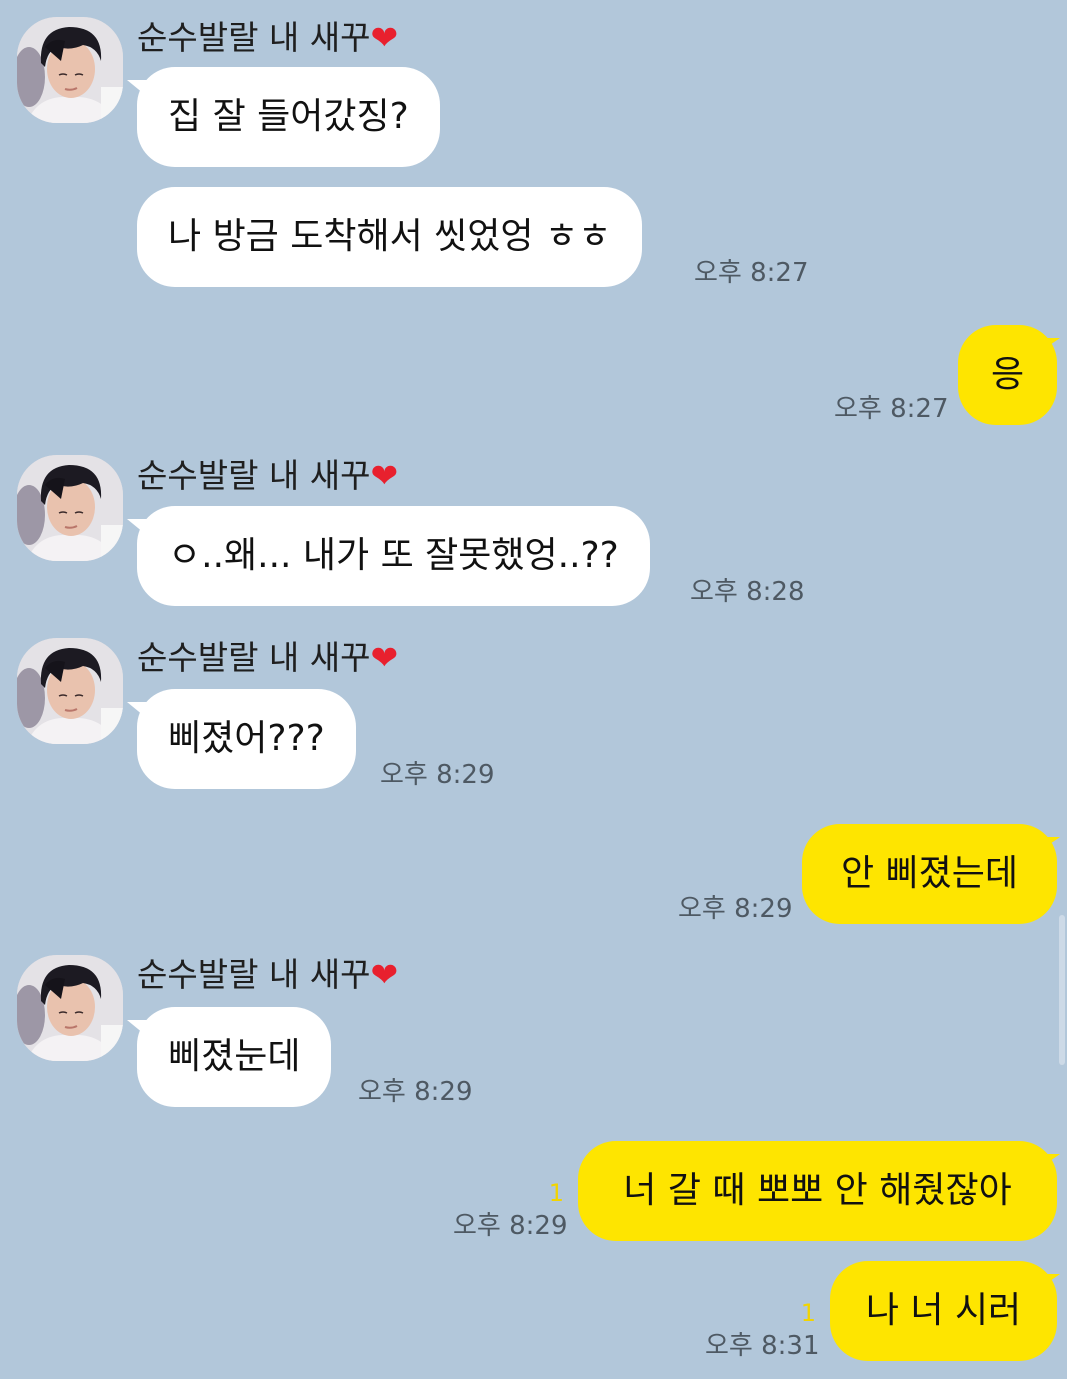  What do you see at coordinates (246, 739) in the screenshot?
I see `message-bubble-incoming: 삐졌어???` at bounding box center [246, 739].